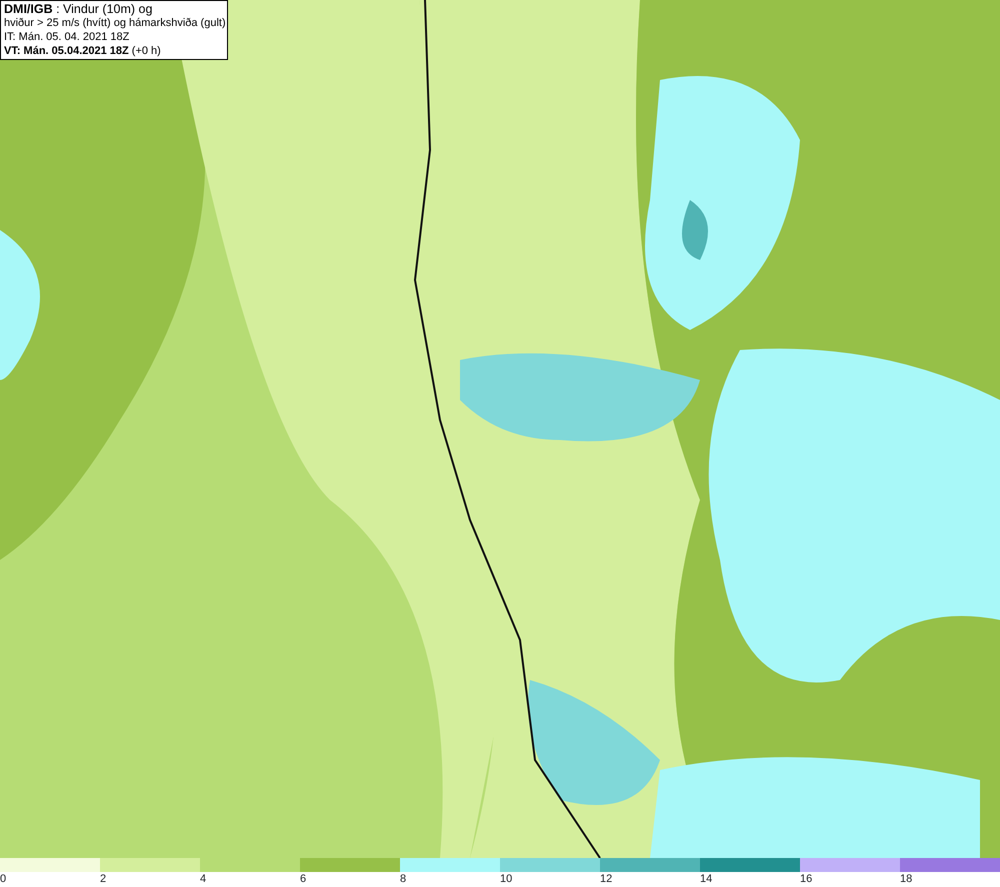  I want to click on title-line: DMI/IGB : Vindur (10m) og, so click(79, 9).